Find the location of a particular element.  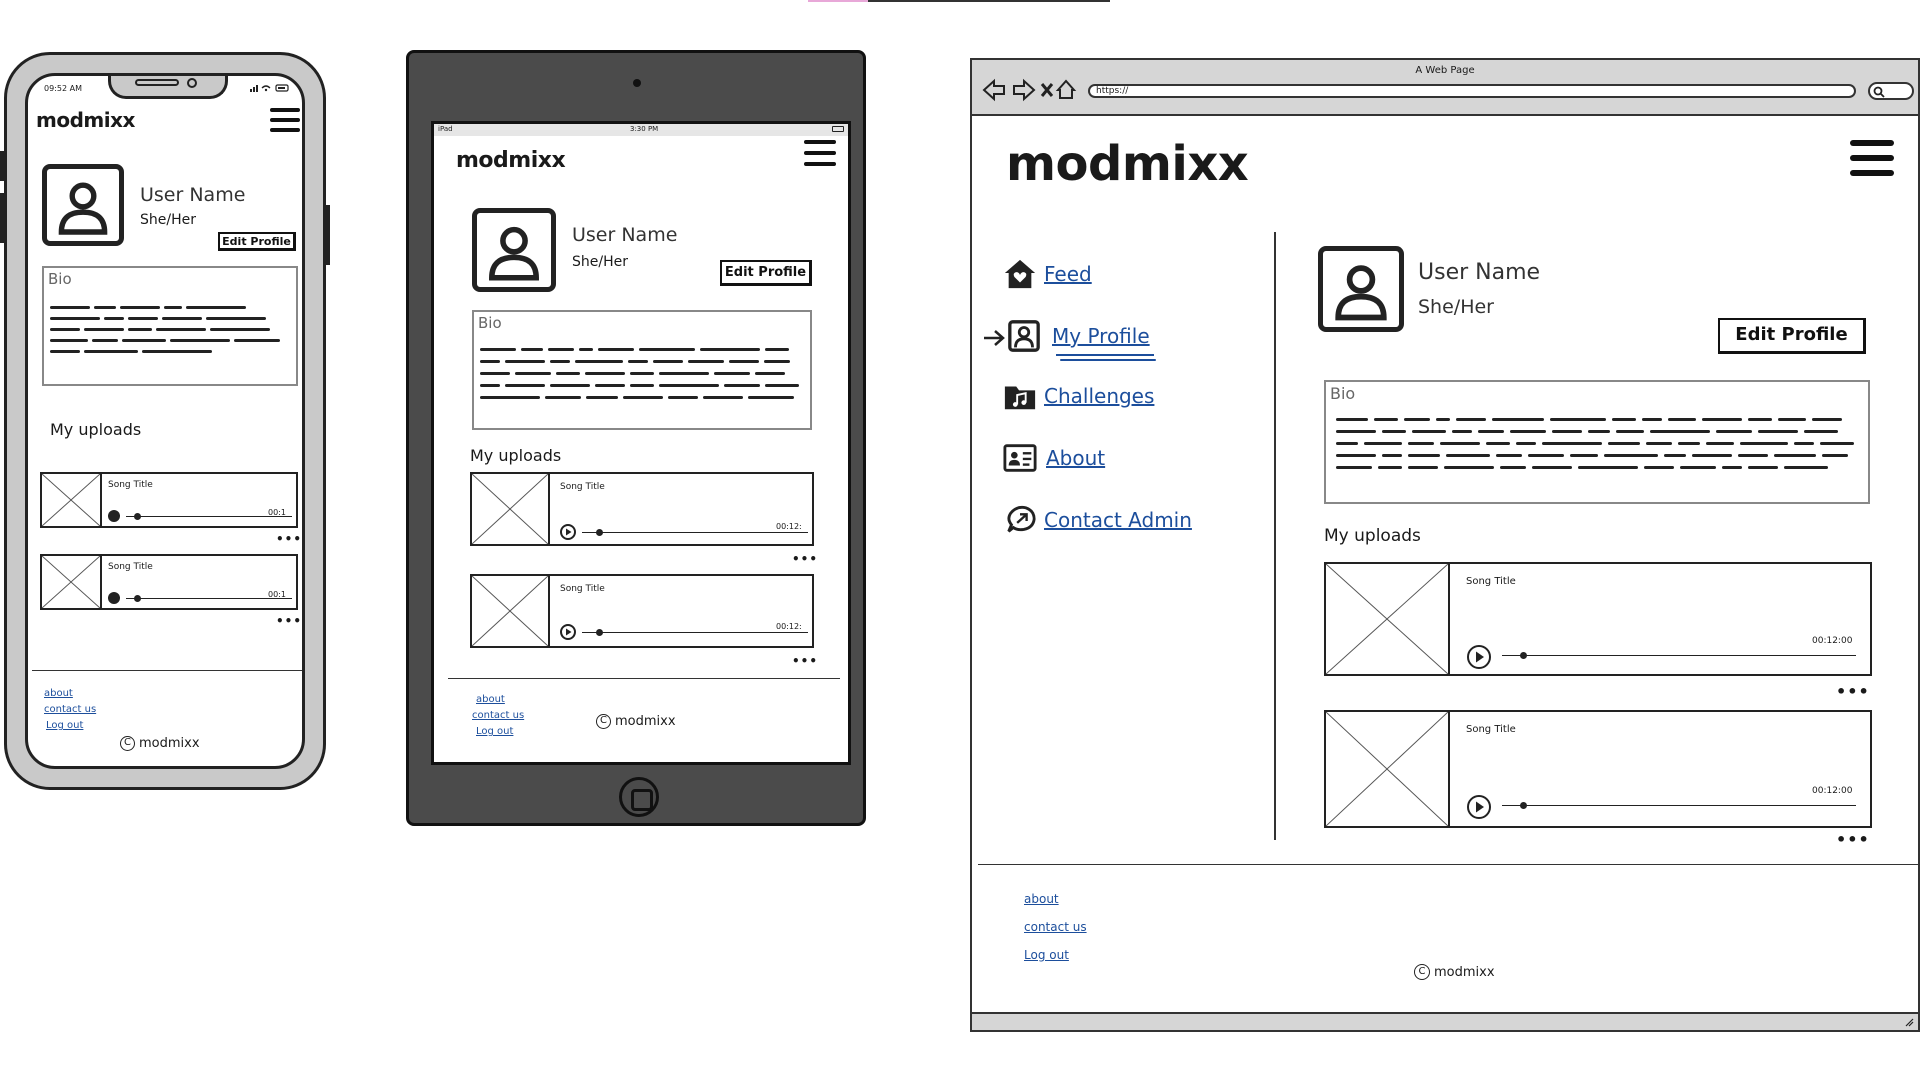

copyright-text: modmixx is located at coordinates (1464, 972).